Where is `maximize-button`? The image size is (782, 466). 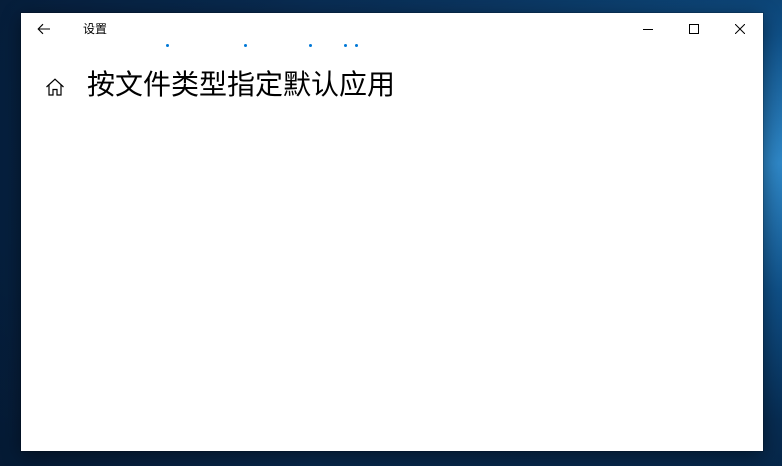 maximize-button is located at coordinates (694, 29).